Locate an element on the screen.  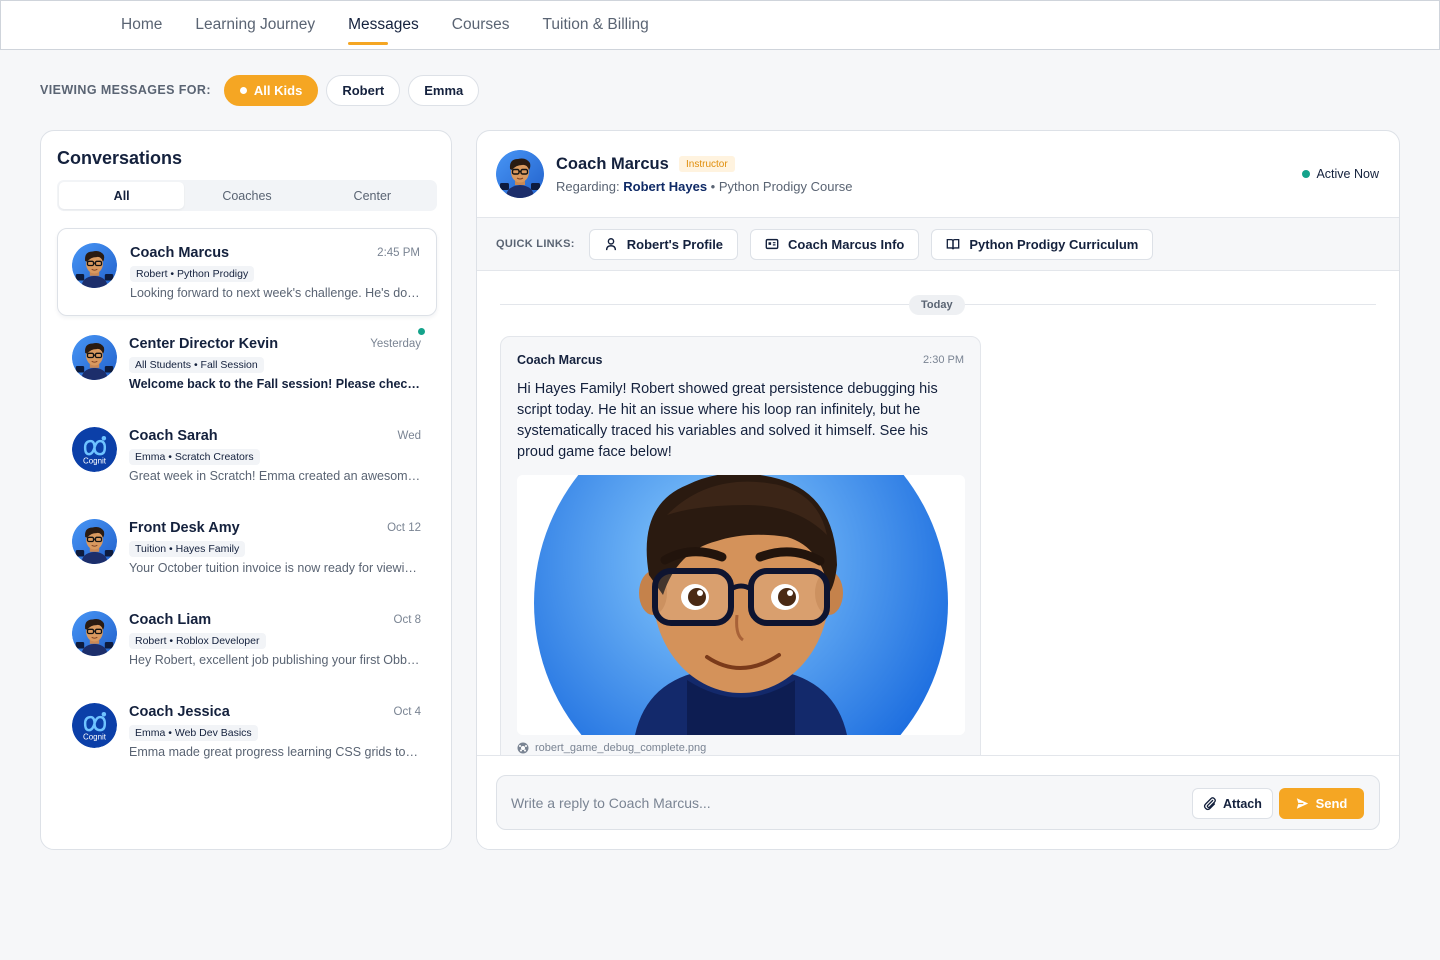
conversation-name: Coach Jessica is located at coordinates (179, 712).